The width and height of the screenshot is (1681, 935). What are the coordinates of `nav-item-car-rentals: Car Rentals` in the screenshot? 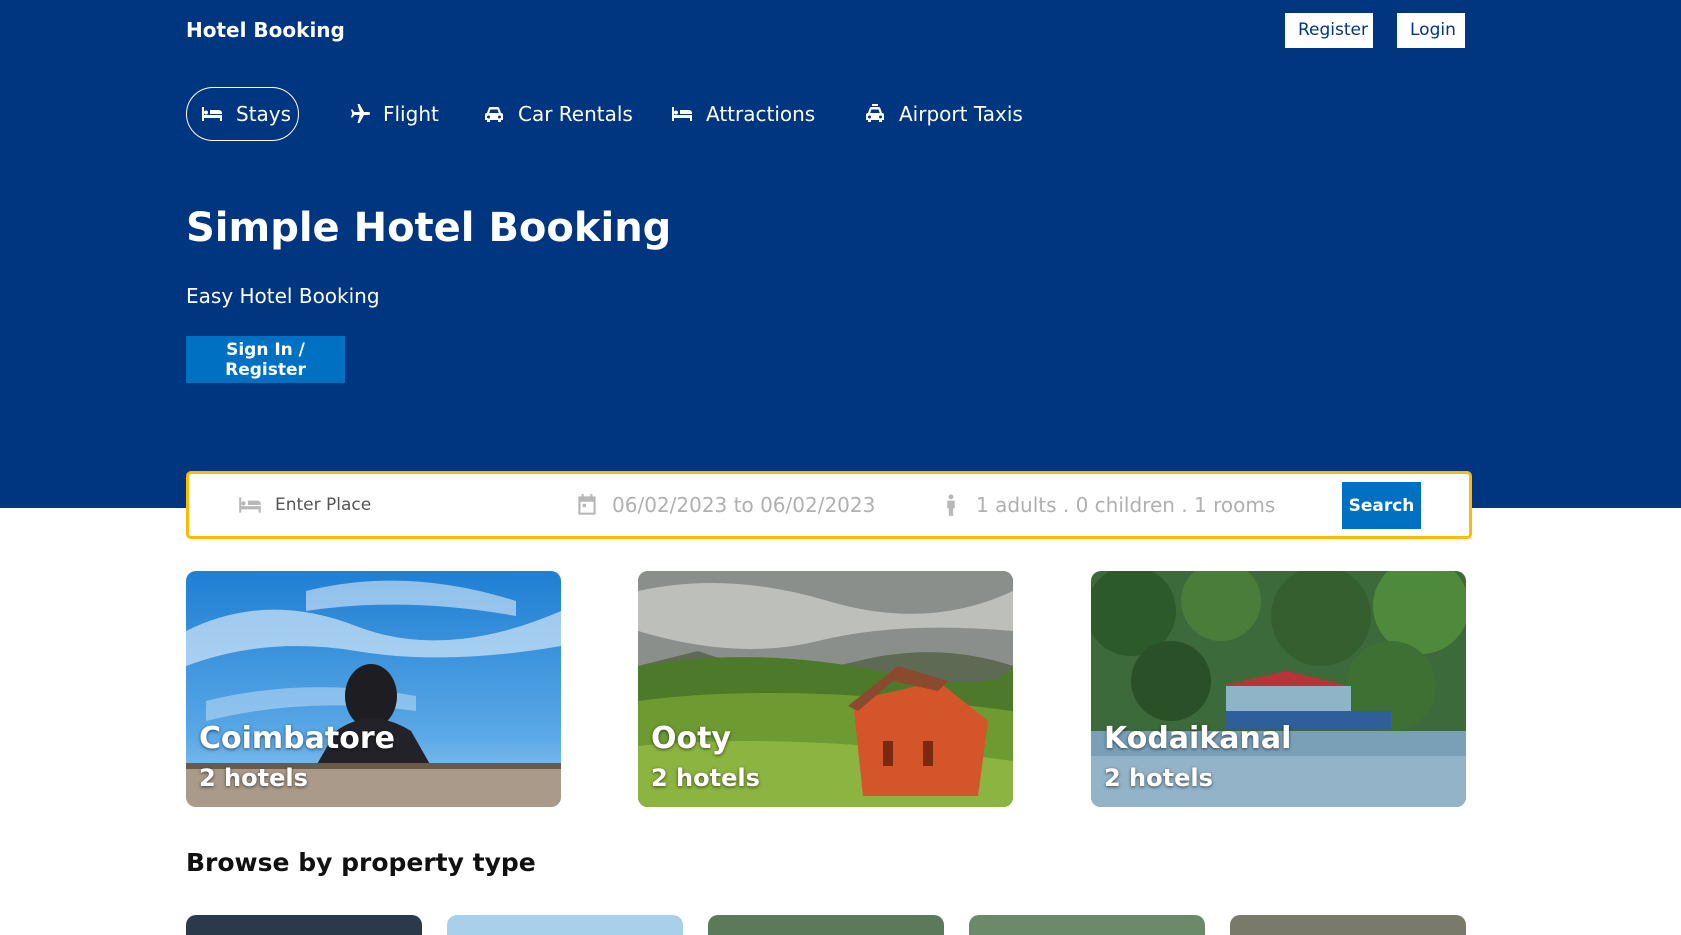 It's located at (557, 114).